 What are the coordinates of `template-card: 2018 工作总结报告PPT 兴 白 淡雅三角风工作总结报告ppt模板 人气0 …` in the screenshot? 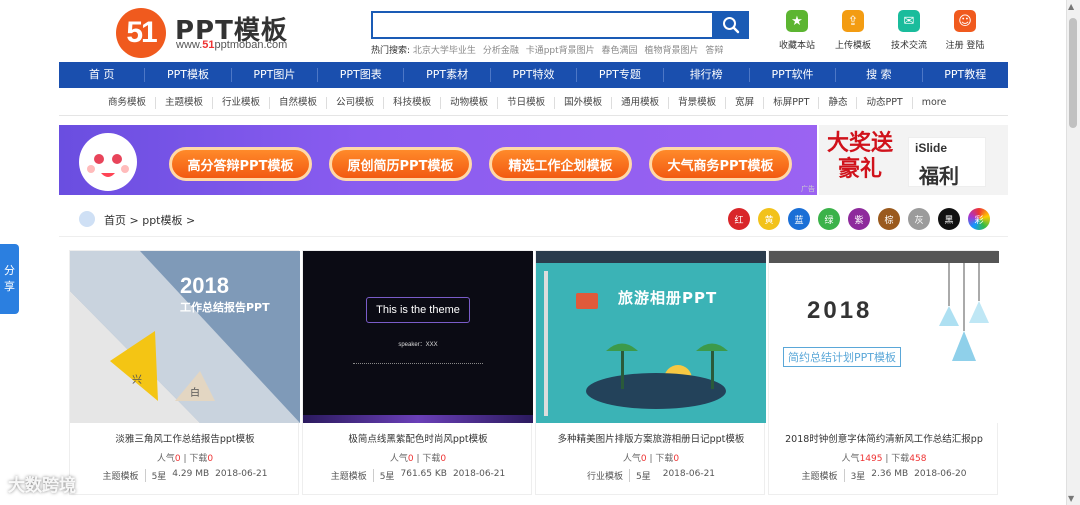 It's located at (184, 372).